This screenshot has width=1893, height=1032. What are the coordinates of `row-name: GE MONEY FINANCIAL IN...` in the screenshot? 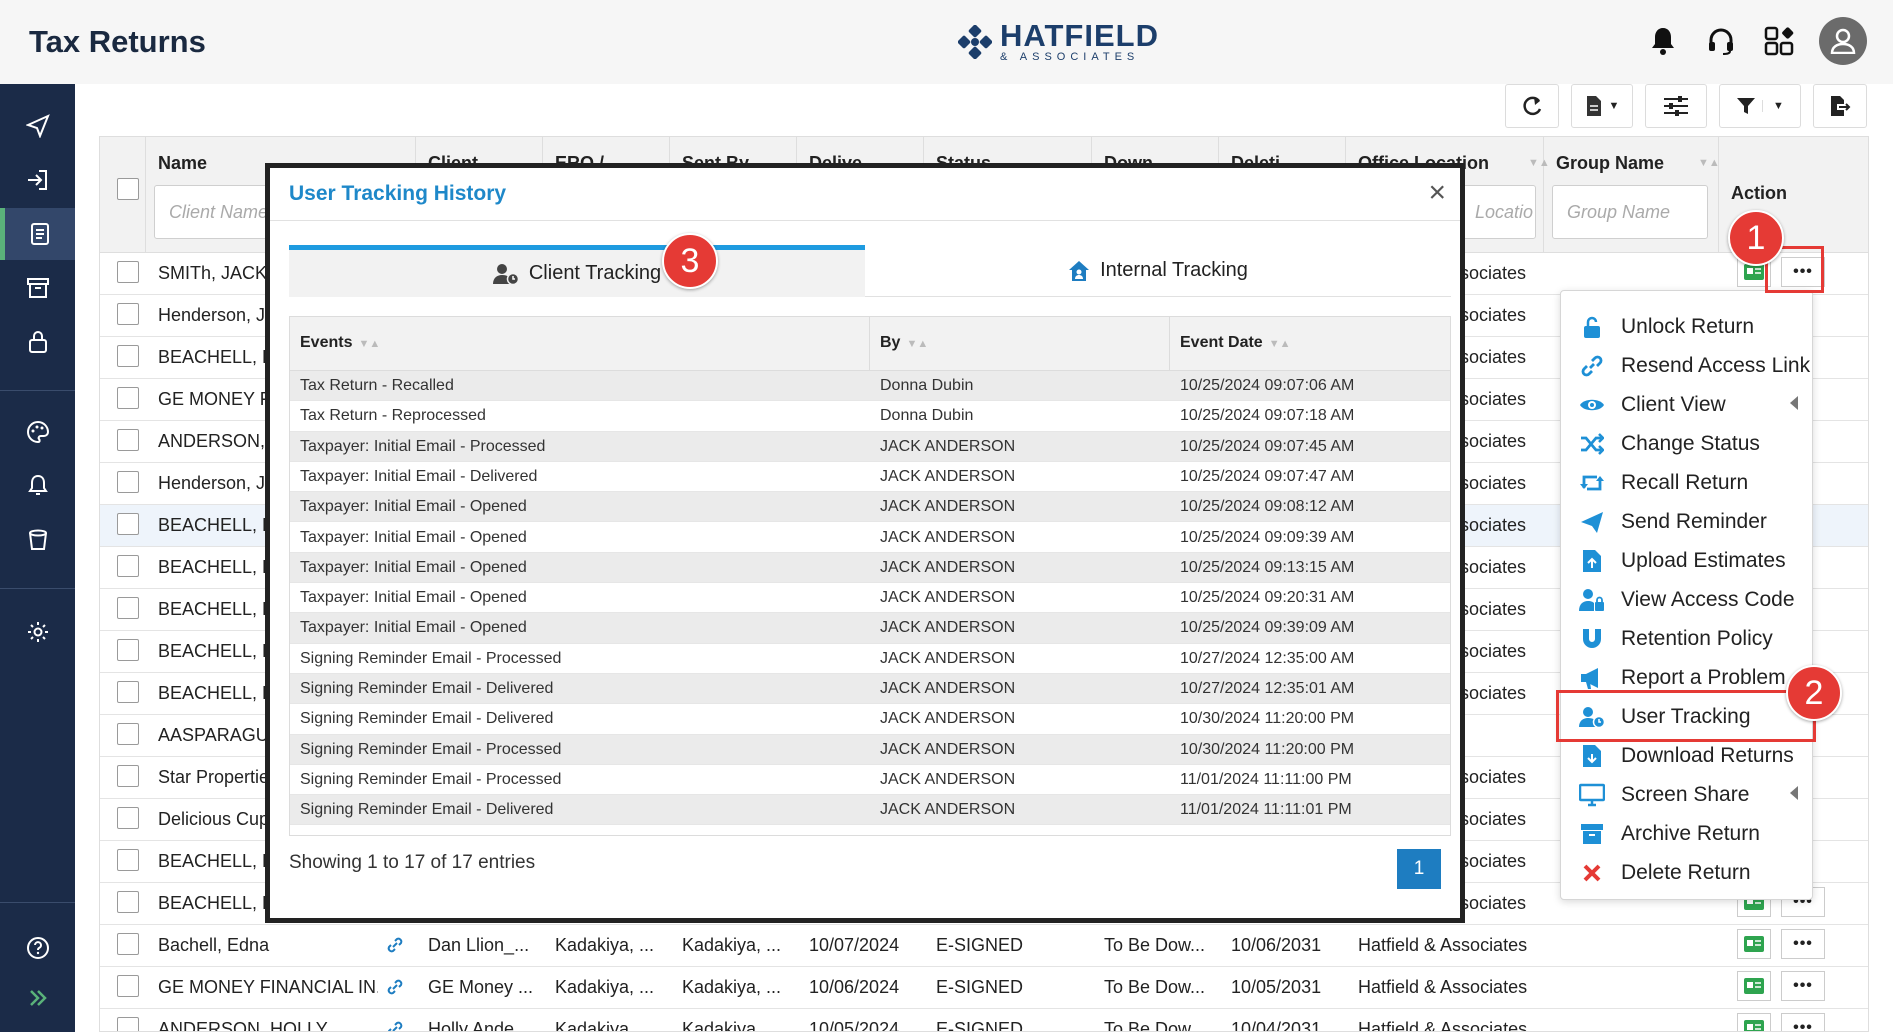 It's located at (268, 987).